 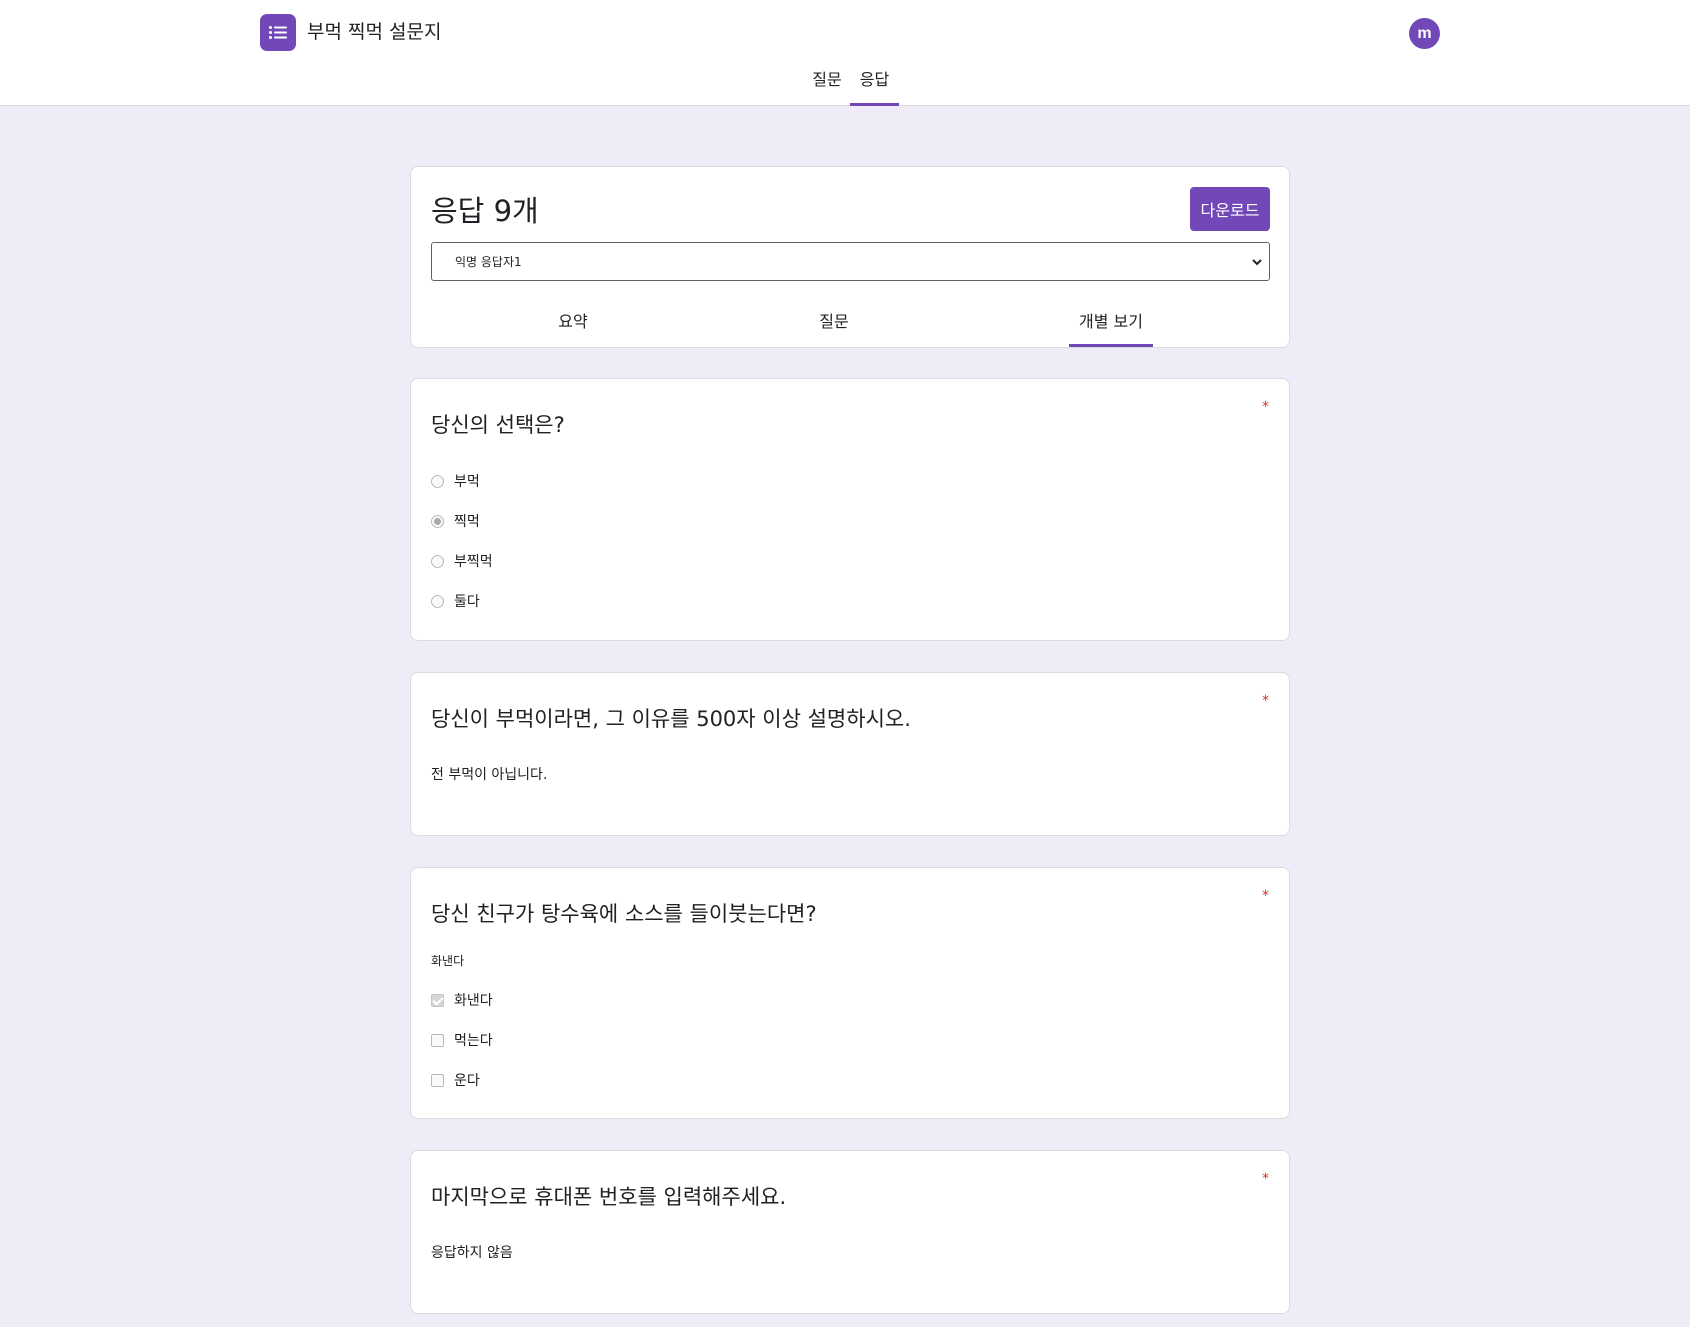 I want to click on radio-button-selected, so click(x=437, y=521).